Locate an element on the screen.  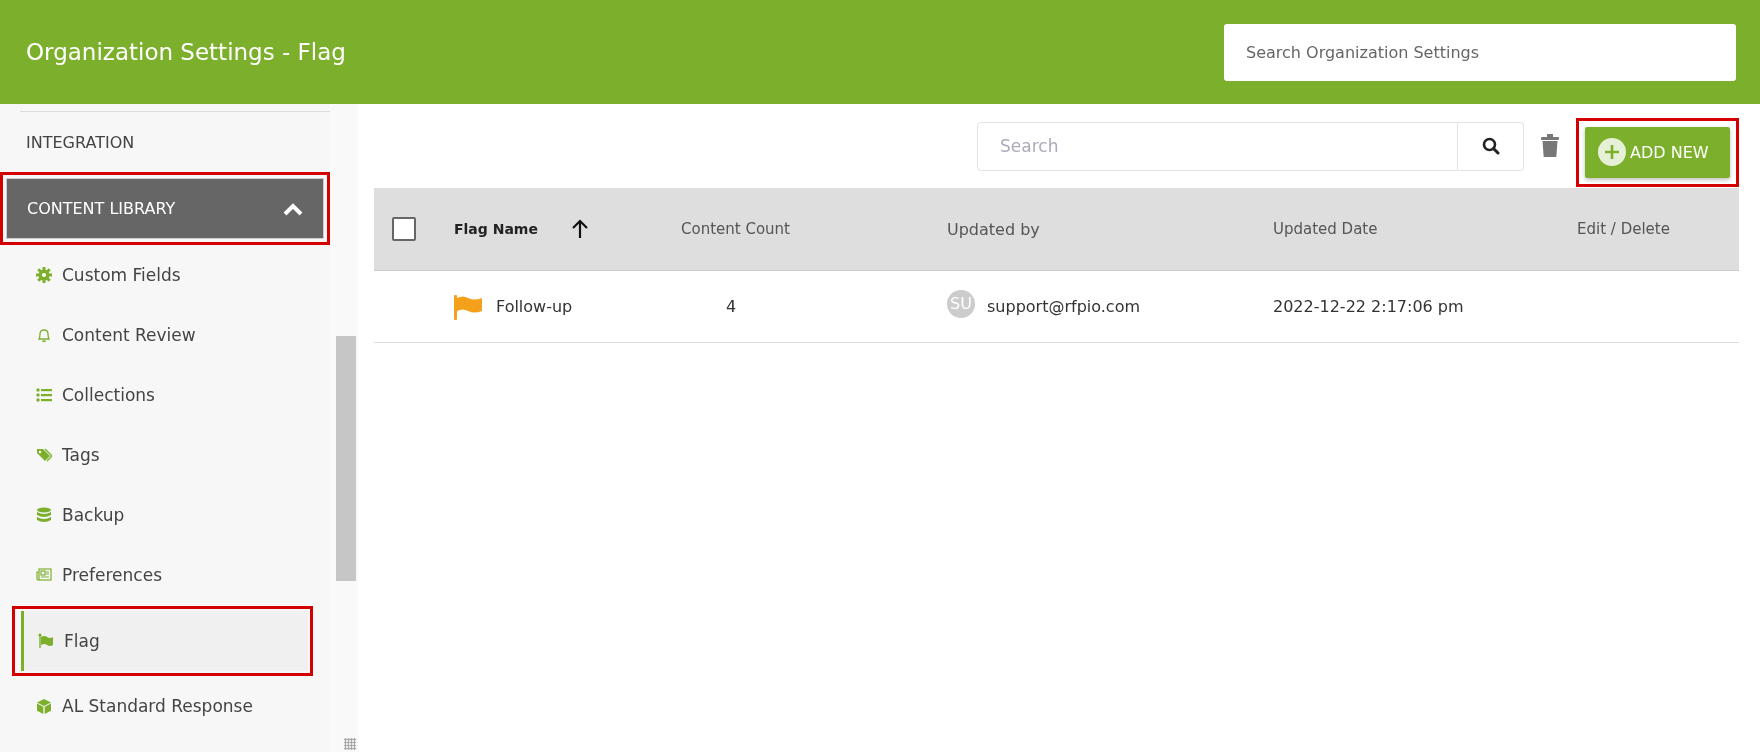
delete-button is located at coordinates (1550, 146).